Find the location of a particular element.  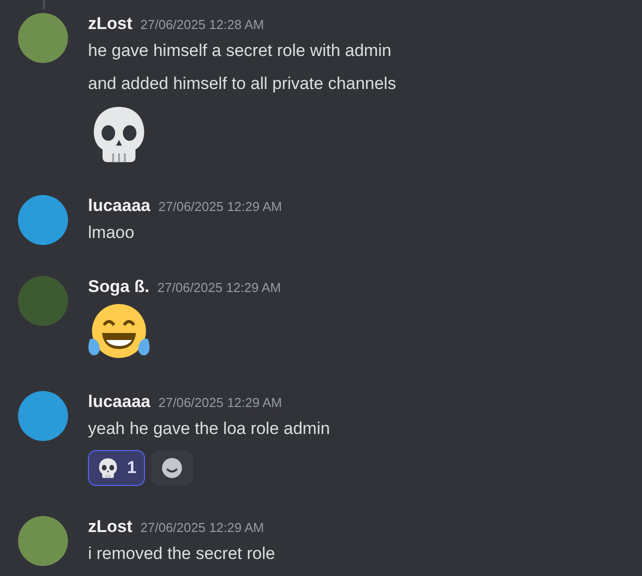

message-text: yeah he gave the loa role admin is located at coordinates (209, 429).